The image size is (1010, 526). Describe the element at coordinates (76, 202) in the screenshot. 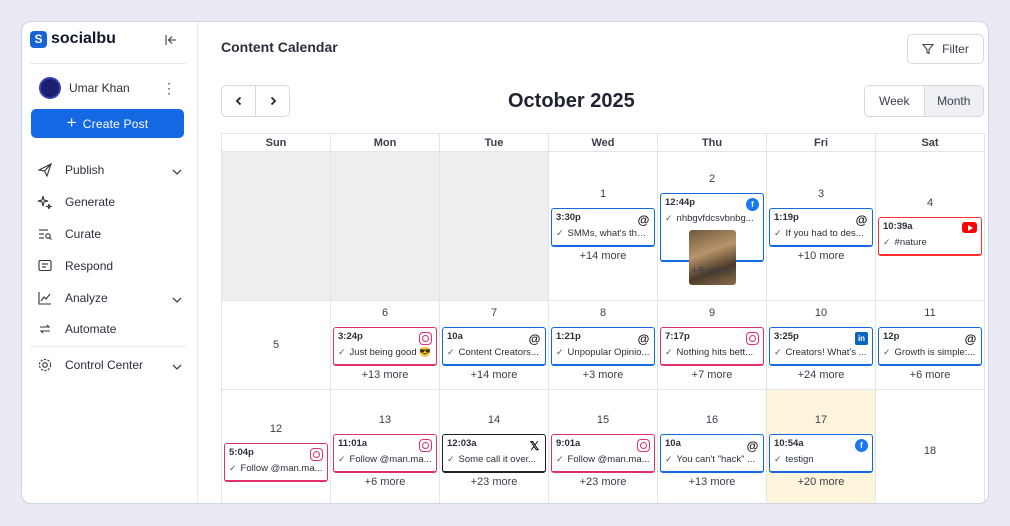

I see `sidebar-item-generate: Generate` at that location.